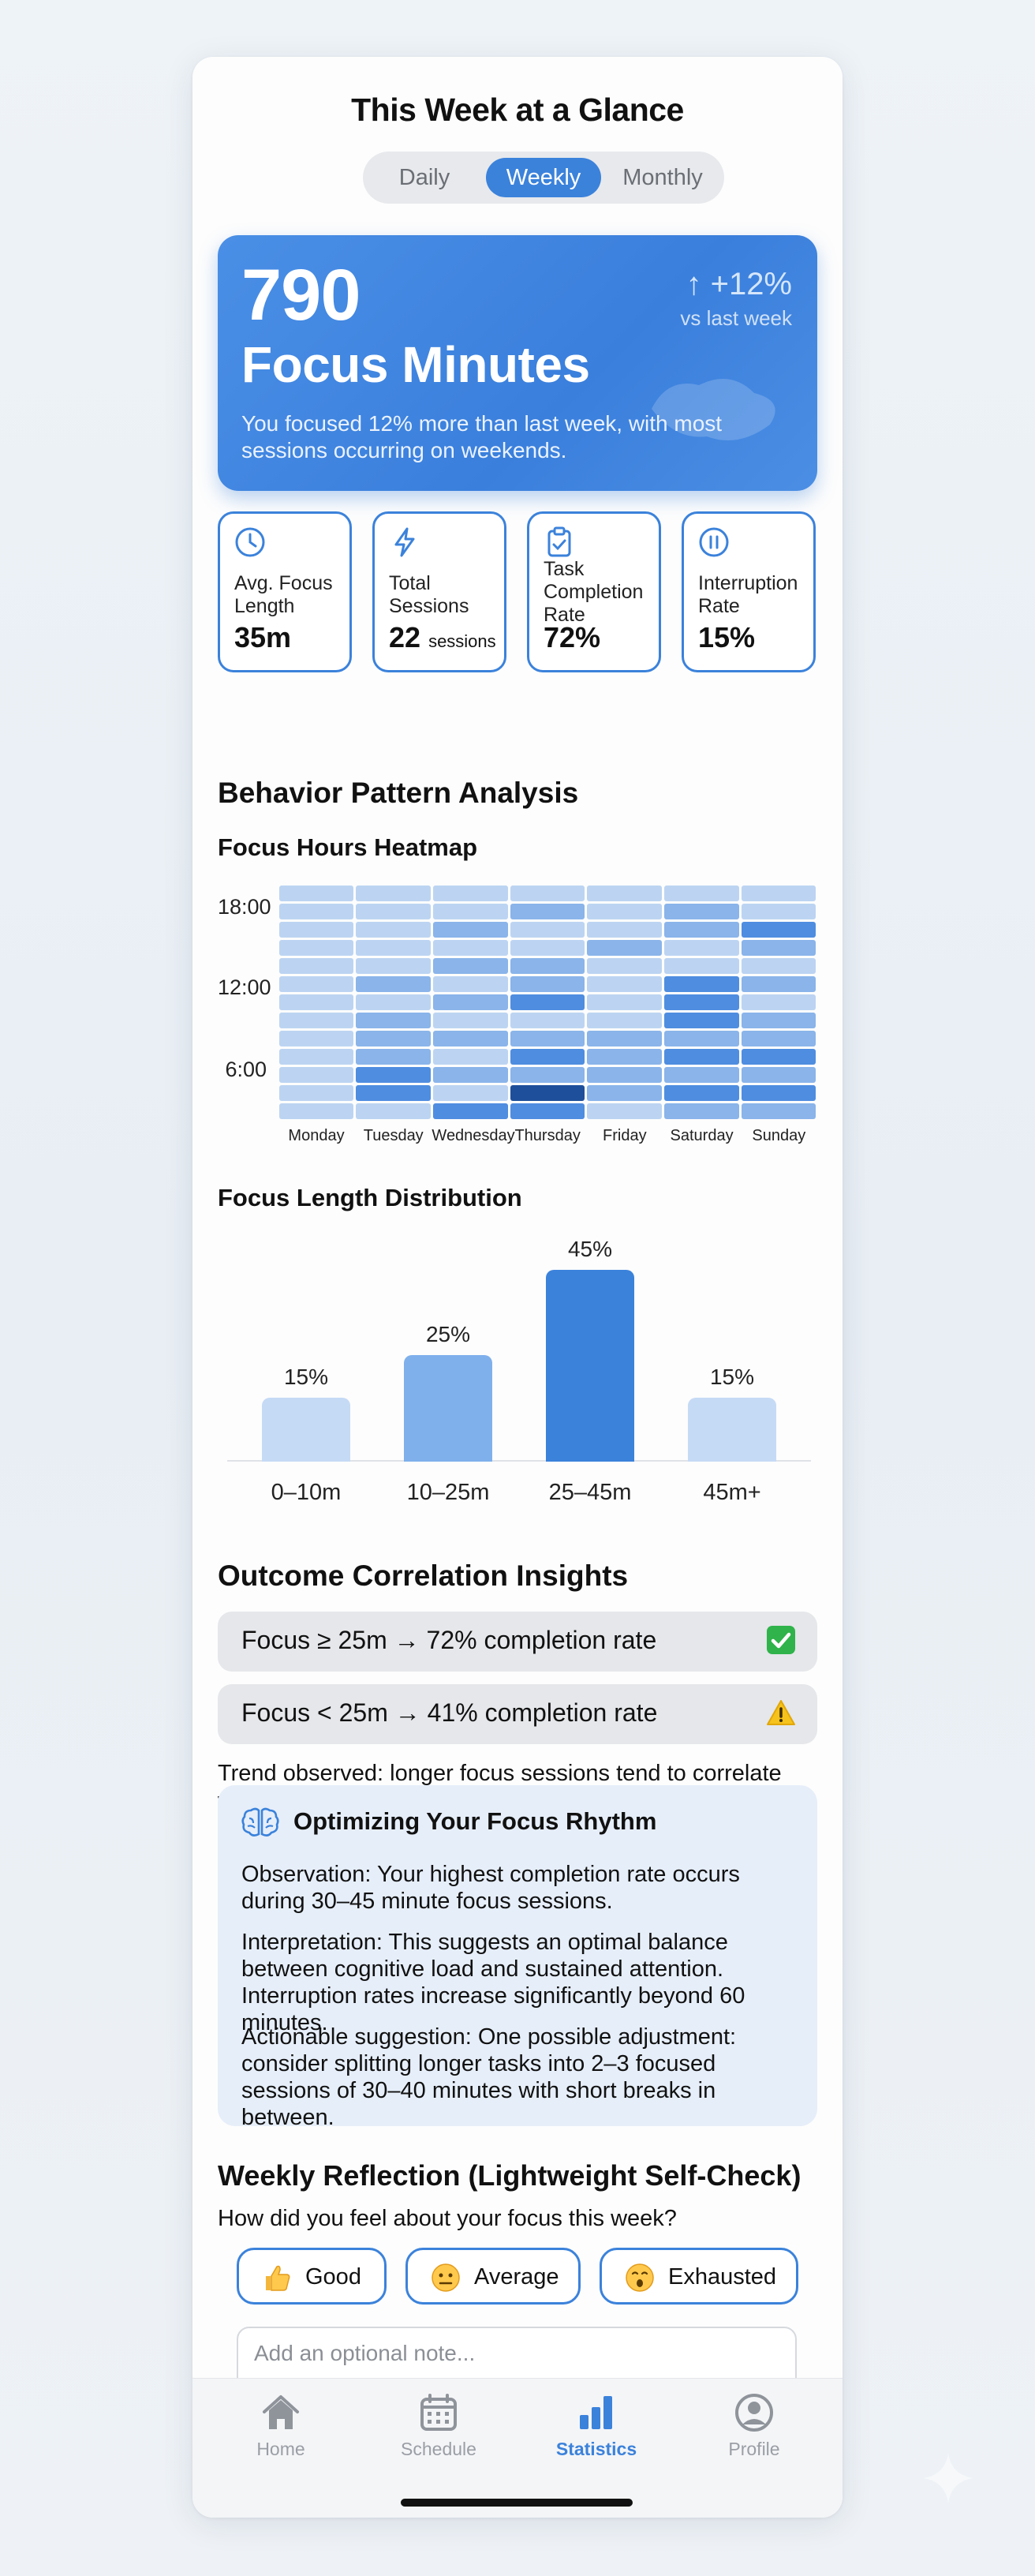  What do you see at coordinates (625, 1135) in the screenshot?
I see `heatmap-x-label: Friday` at bounding box center [625, 1135].